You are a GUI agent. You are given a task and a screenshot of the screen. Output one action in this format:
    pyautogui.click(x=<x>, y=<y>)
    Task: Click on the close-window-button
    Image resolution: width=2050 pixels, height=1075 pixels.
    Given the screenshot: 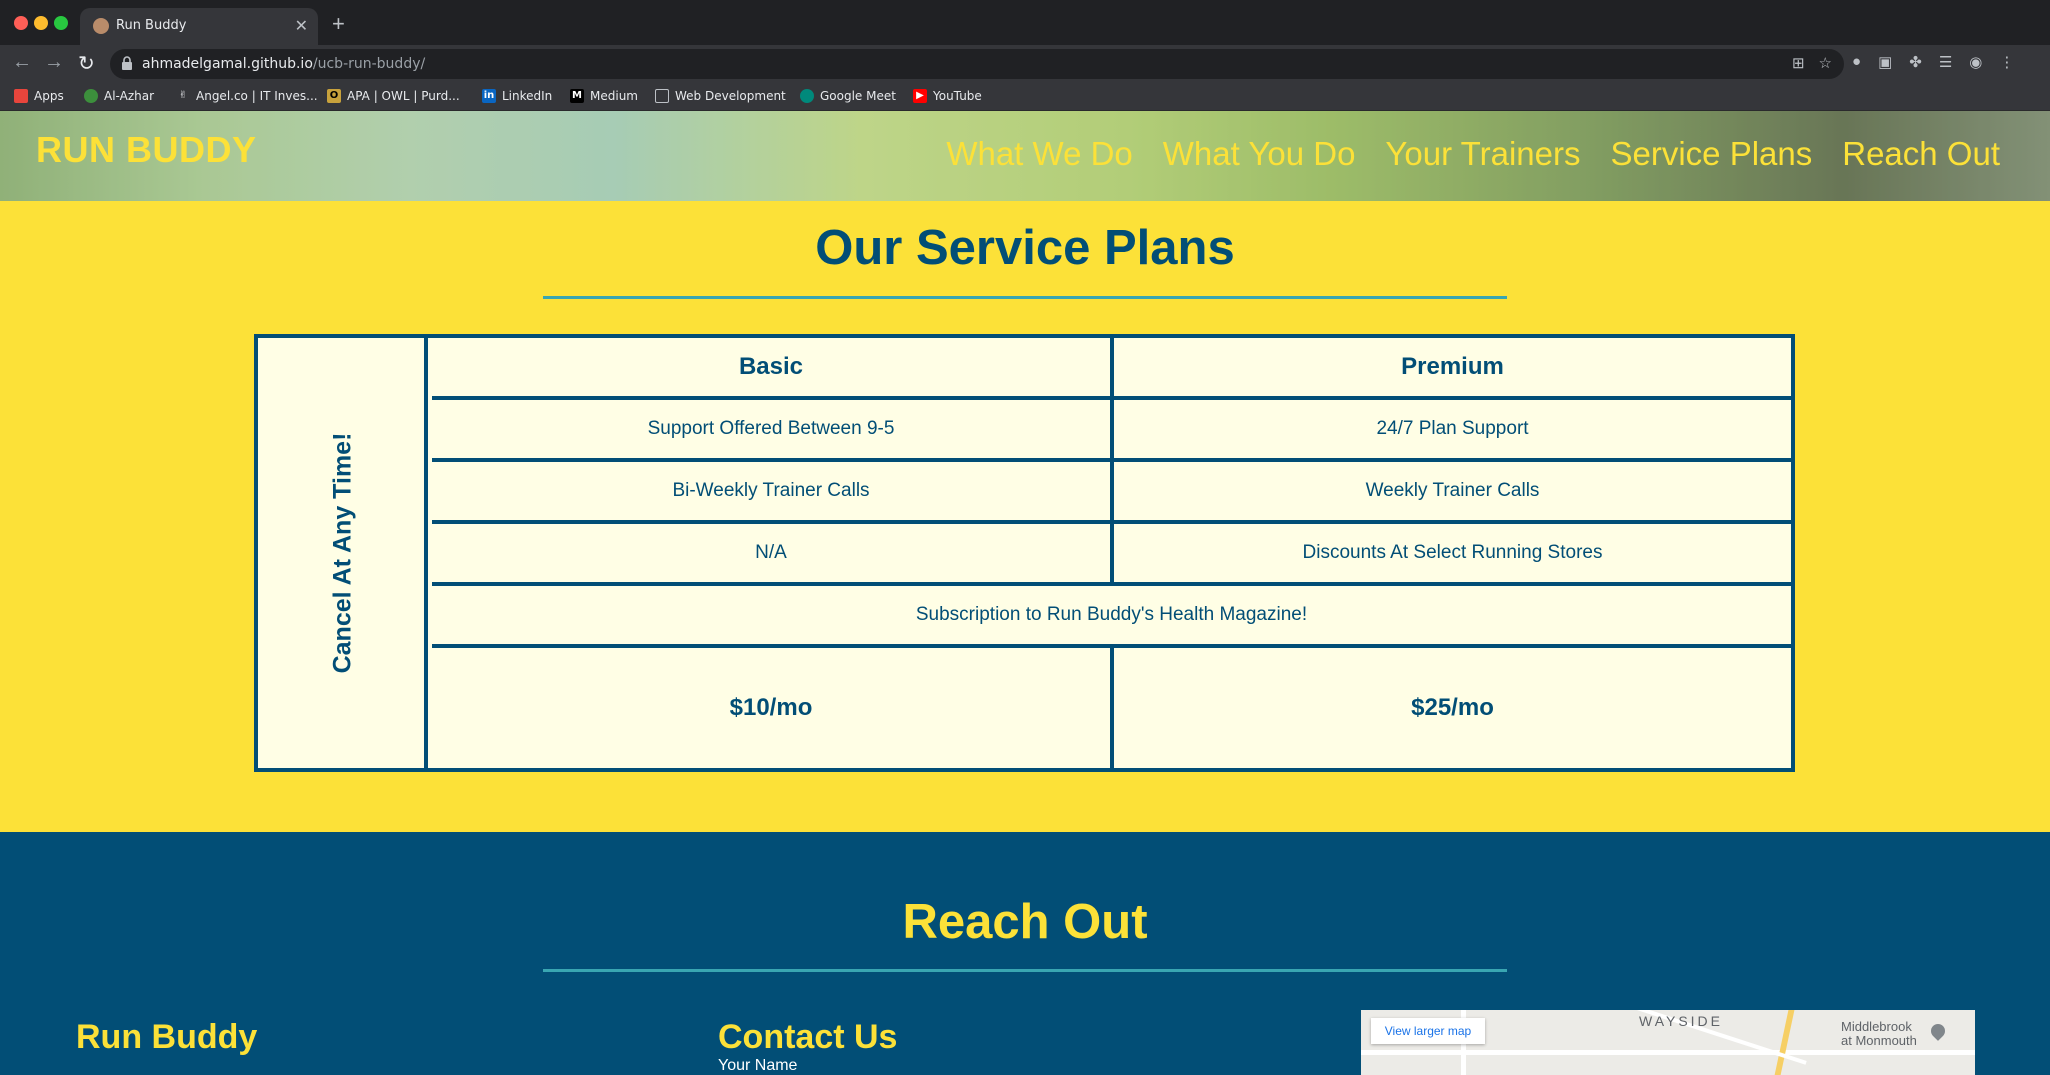 What is the action you would take?
    pyautogui.click(x=21, y=23)
    